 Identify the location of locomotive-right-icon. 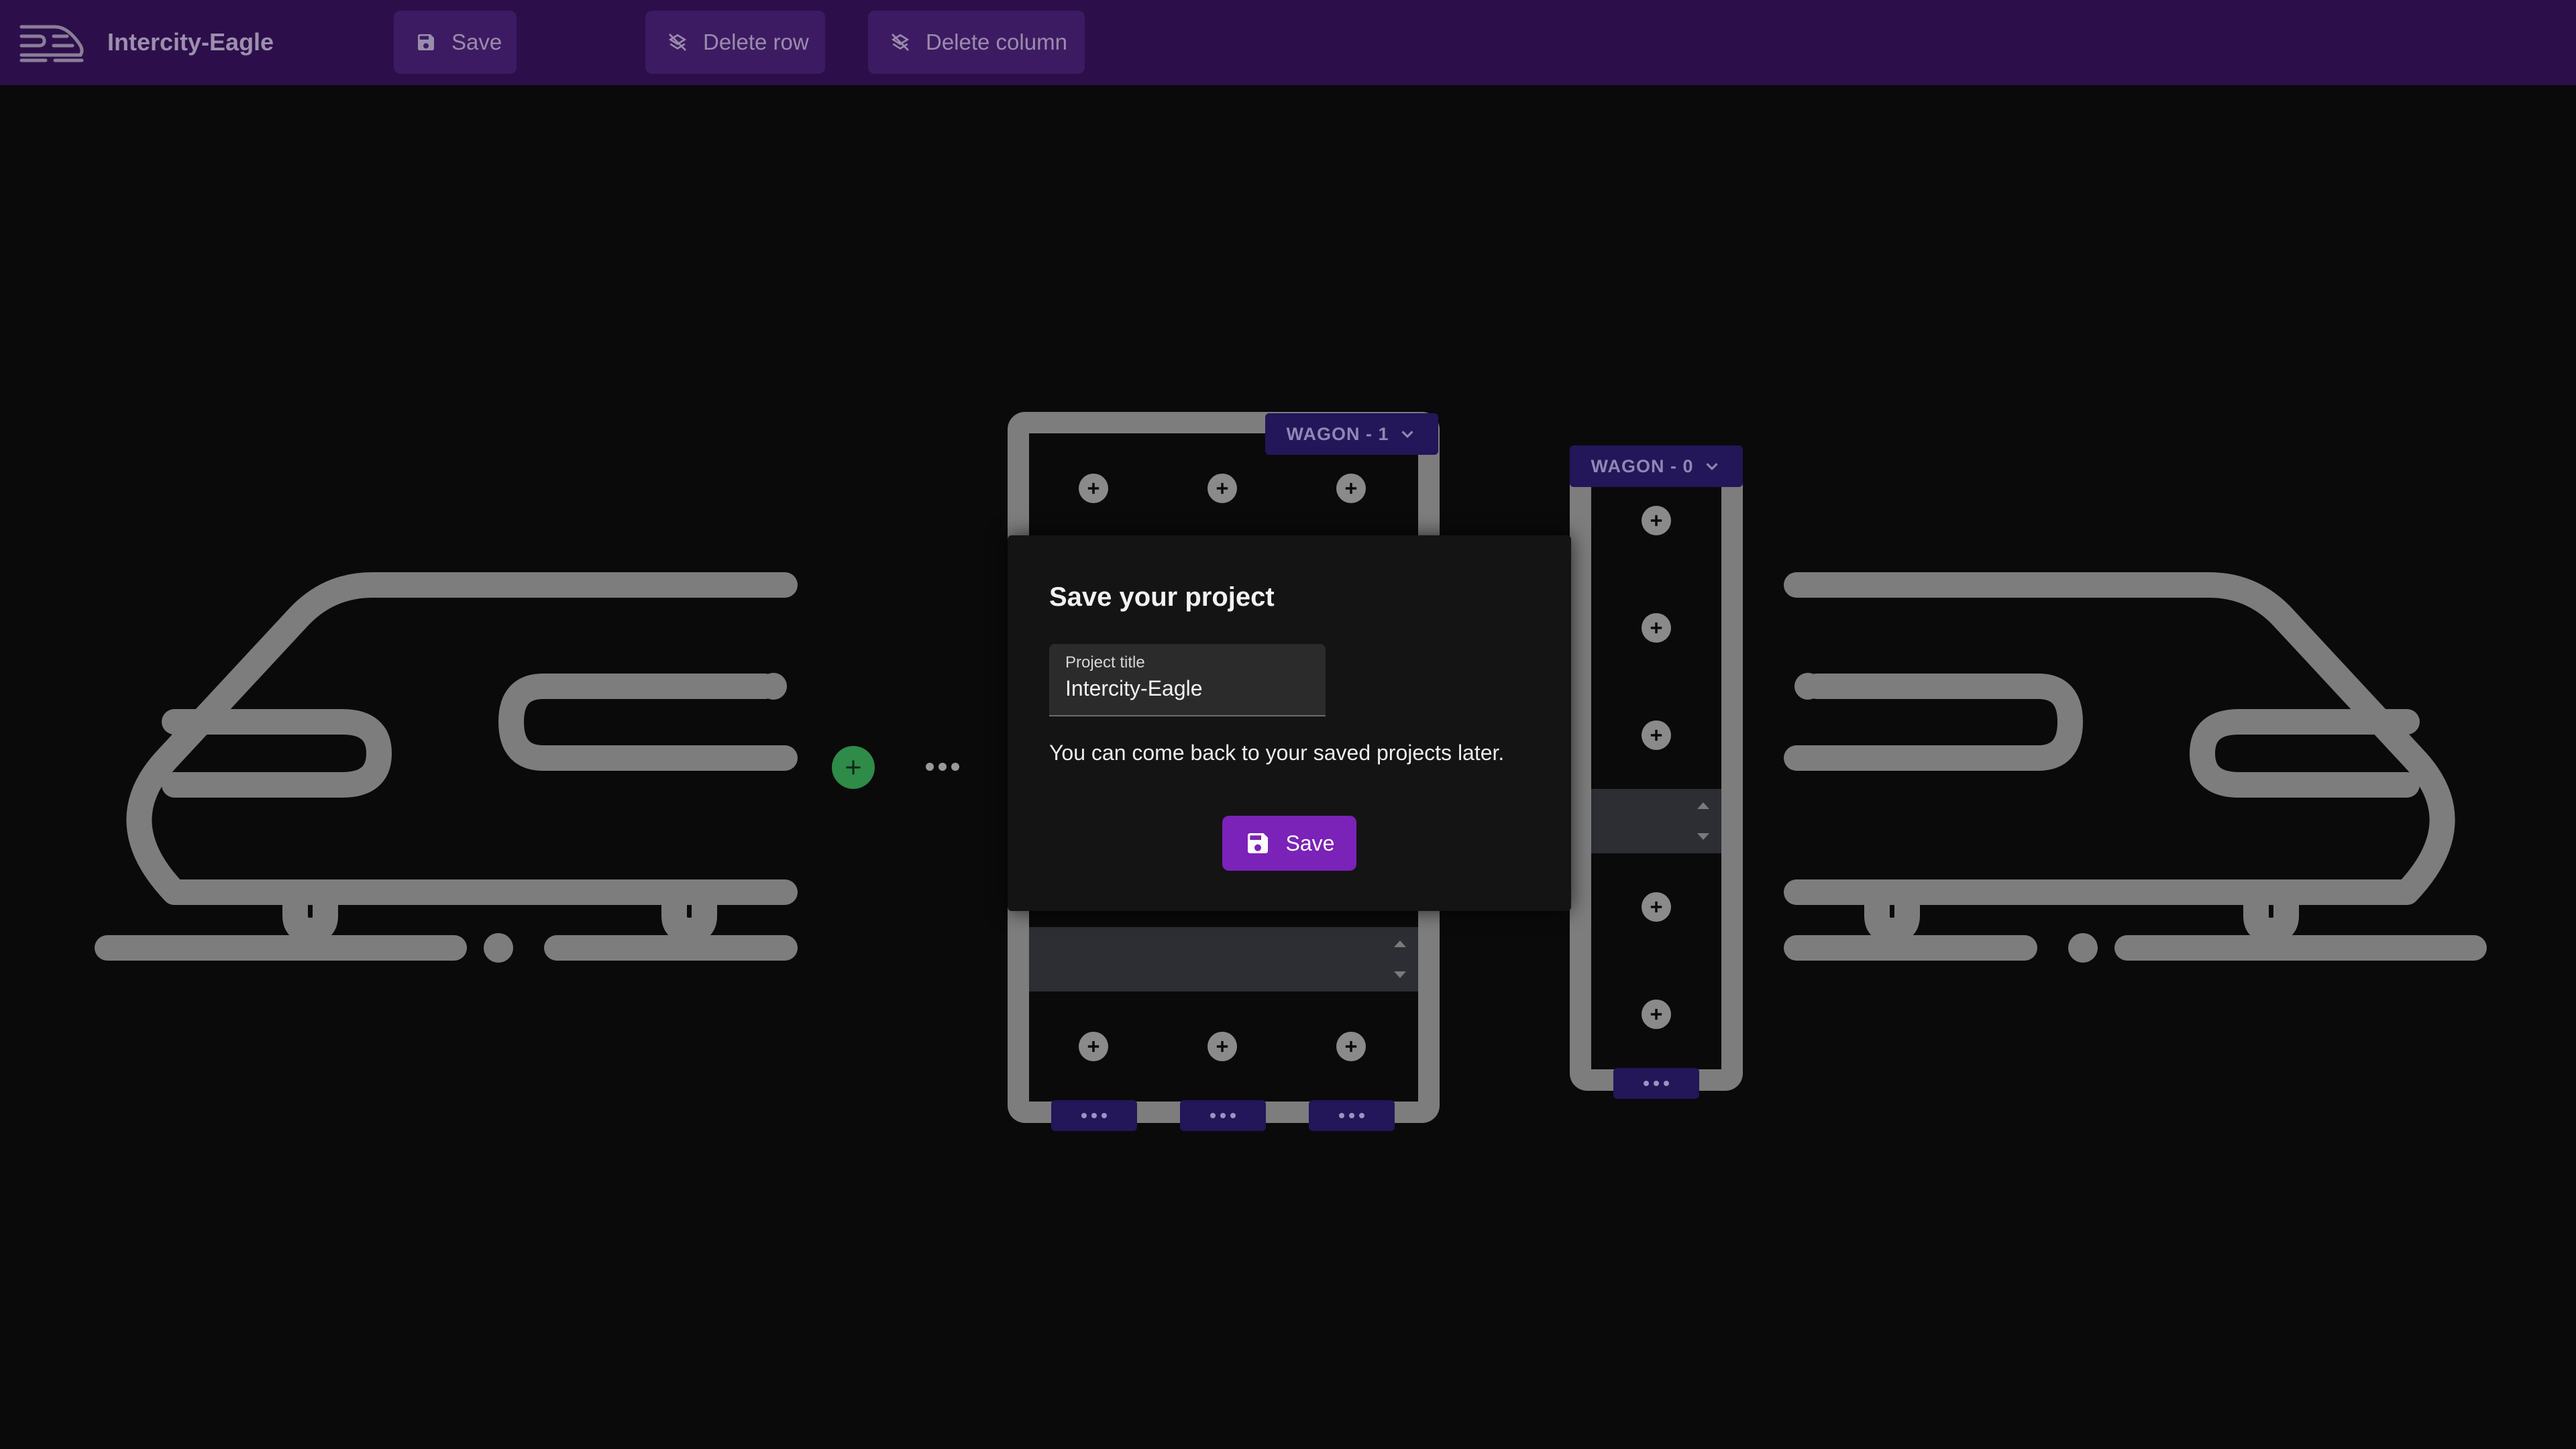
(2135, 767).